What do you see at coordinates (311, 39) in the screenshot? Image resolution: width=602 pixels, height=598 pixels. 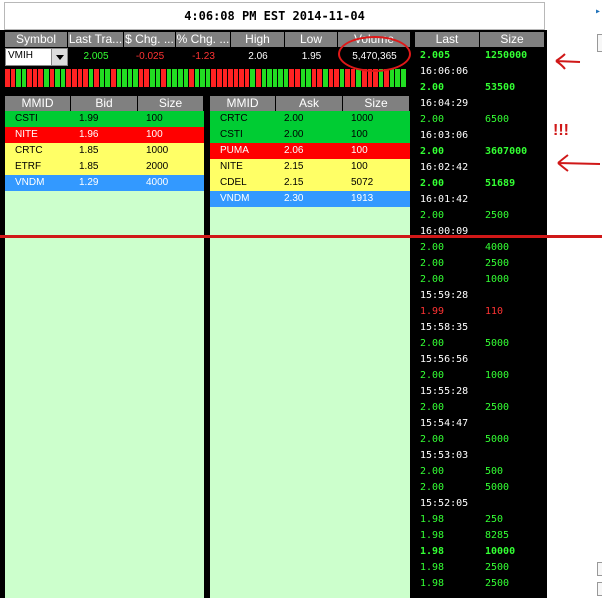 I see `col-header-low: Low` at bounding box center [311, 39].